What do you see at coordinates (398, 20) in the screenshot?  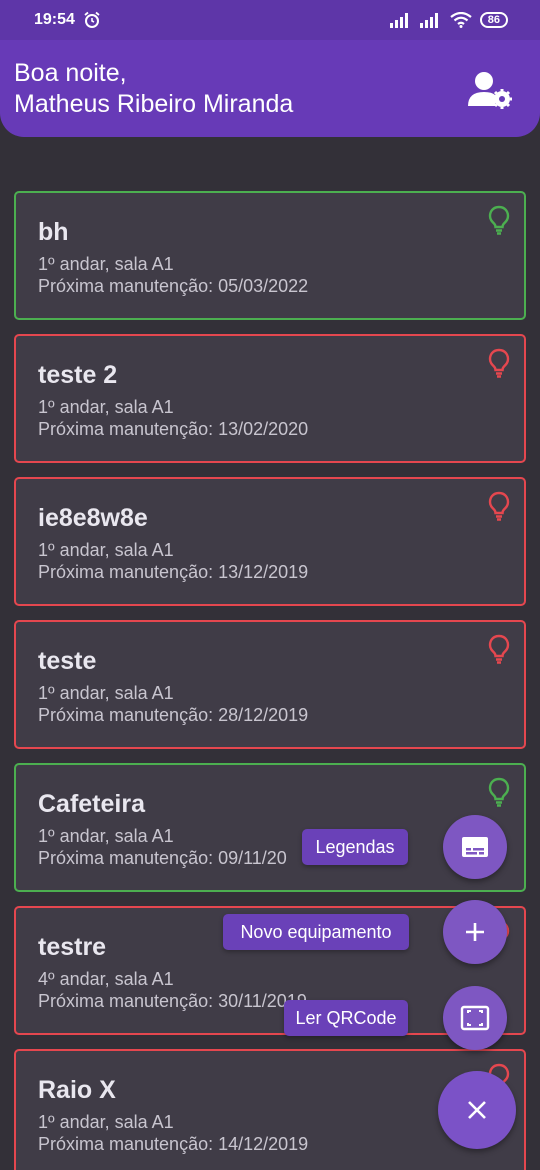 I see `signal-icon` at bounding box center [398, 20].